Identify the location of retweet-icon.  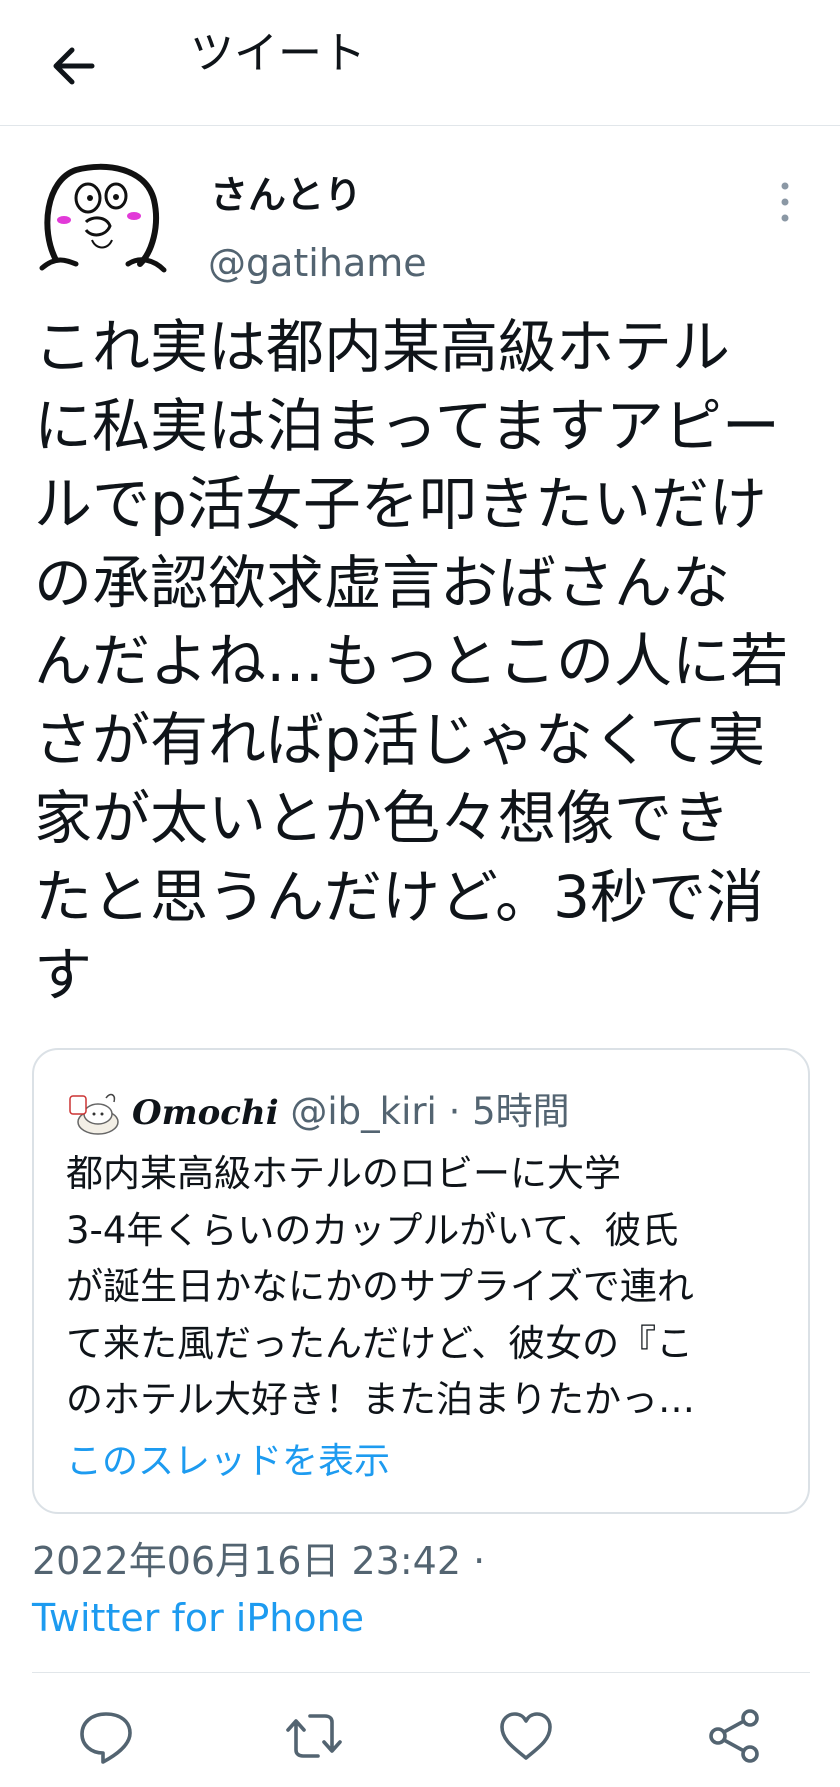
(314, 1736).